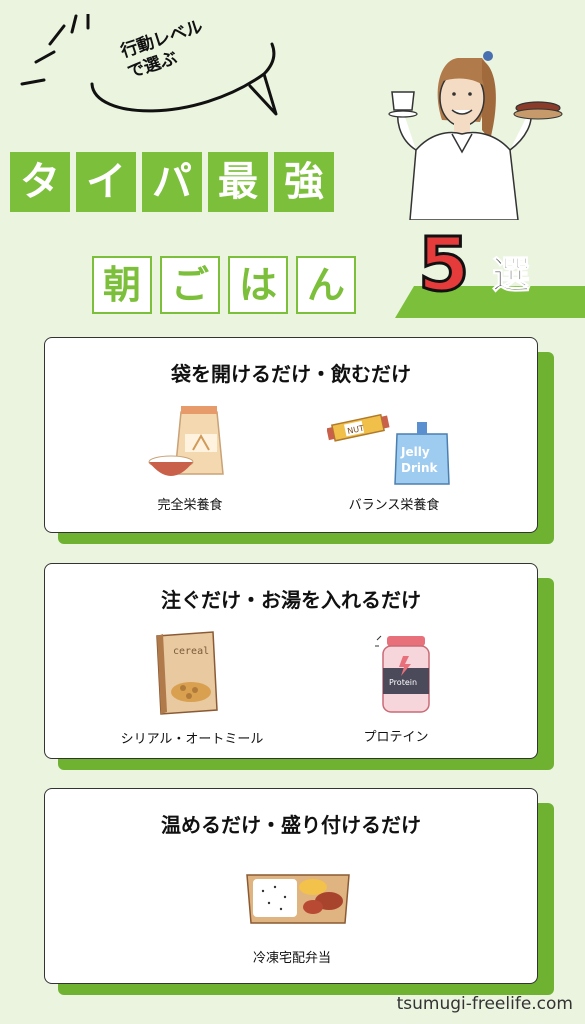 The width and height of the screenshot is (585, 1024). I want to click on item-label: 冷凍宅配弁当, so click(291, 958).